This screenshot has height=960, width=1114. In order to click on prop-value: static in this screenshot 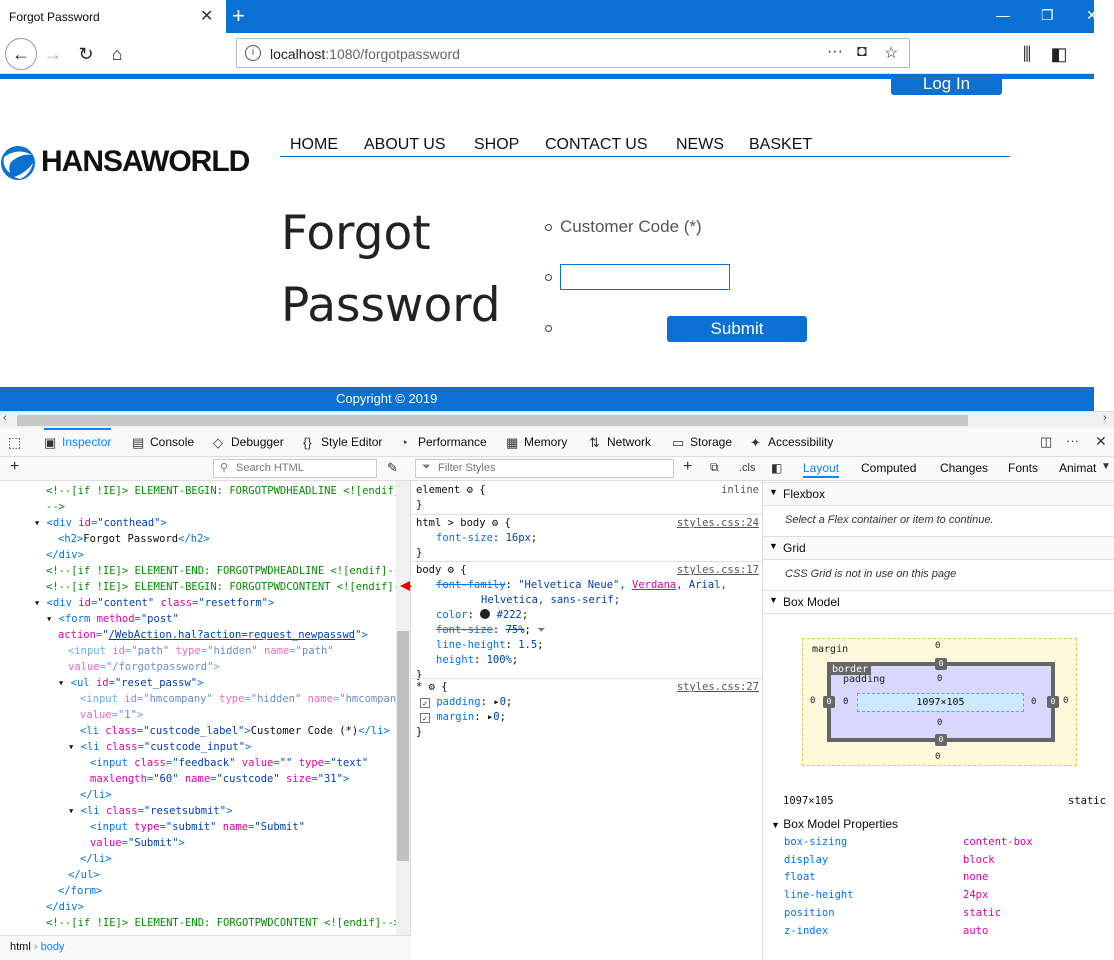, I will do `click(982, 913)`.